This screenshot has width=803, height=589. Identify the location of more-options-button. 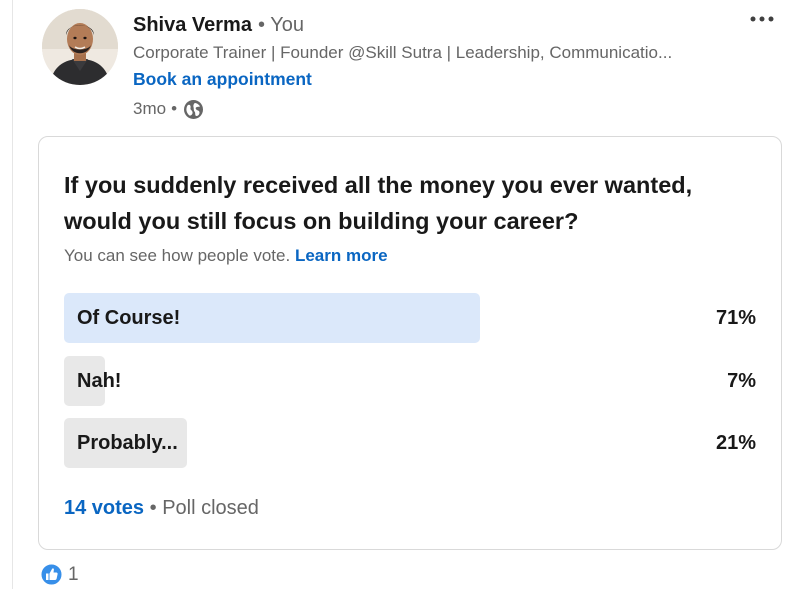
(762, 19).